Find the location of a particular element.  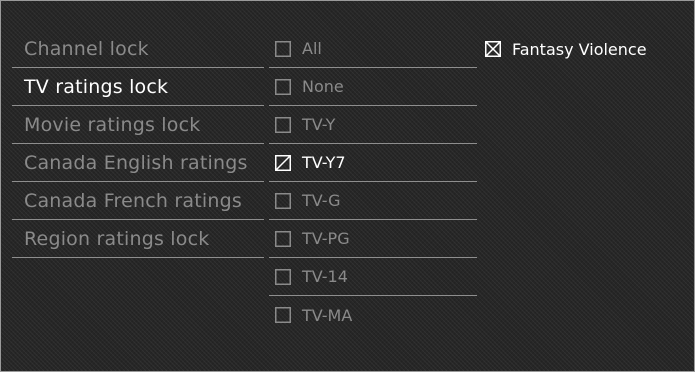

rating-item-tv-y7: TV-Y7 is located at coordinates (373, 163).